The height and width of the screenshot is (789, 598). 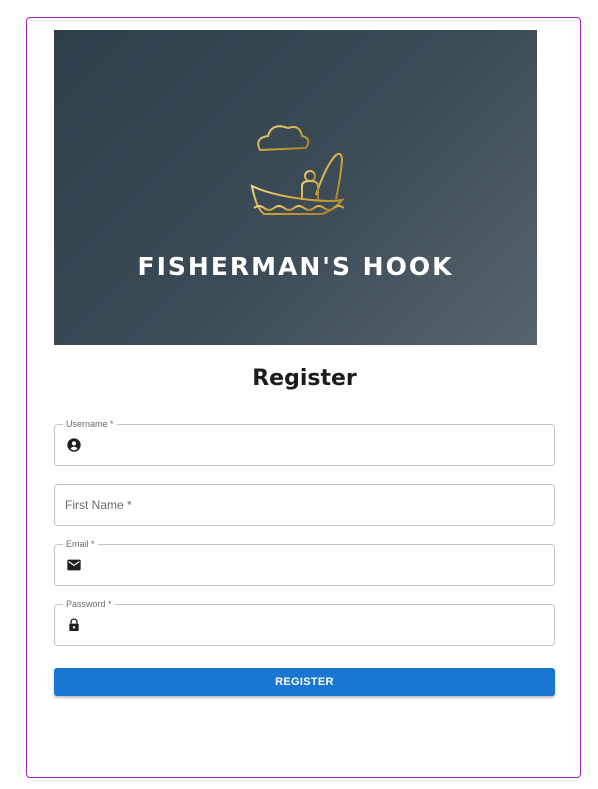 I want to click on password-field: Password *, so click(x=304, y=622).